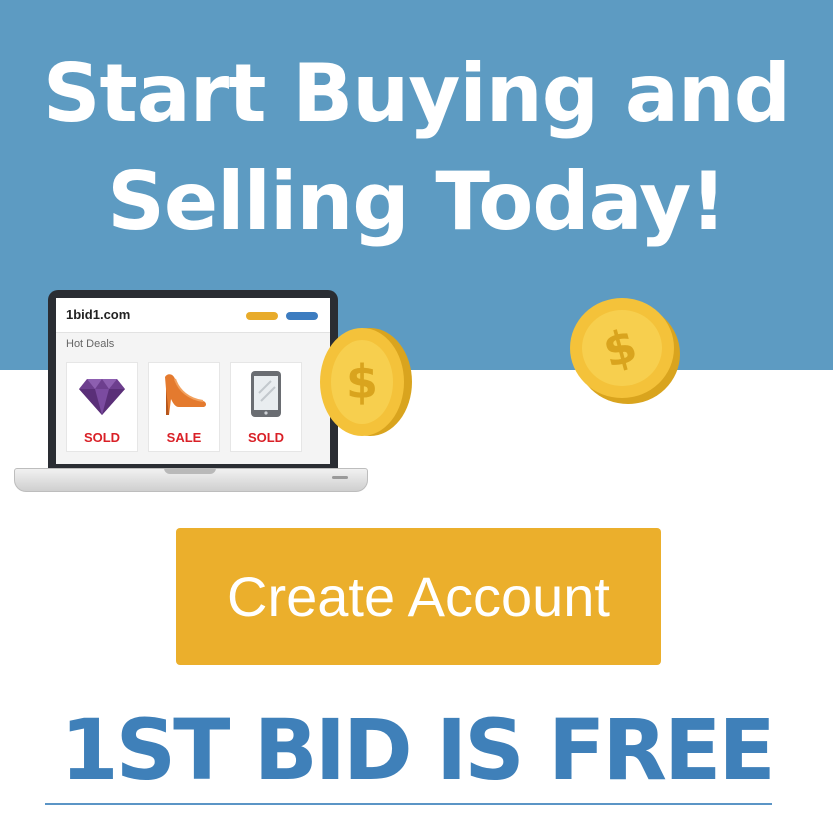 The image size is (833, 833). Describe the element at coordinates (98, 314) in the screenshot. I see `site-logo: 1bid1.com` at that location.